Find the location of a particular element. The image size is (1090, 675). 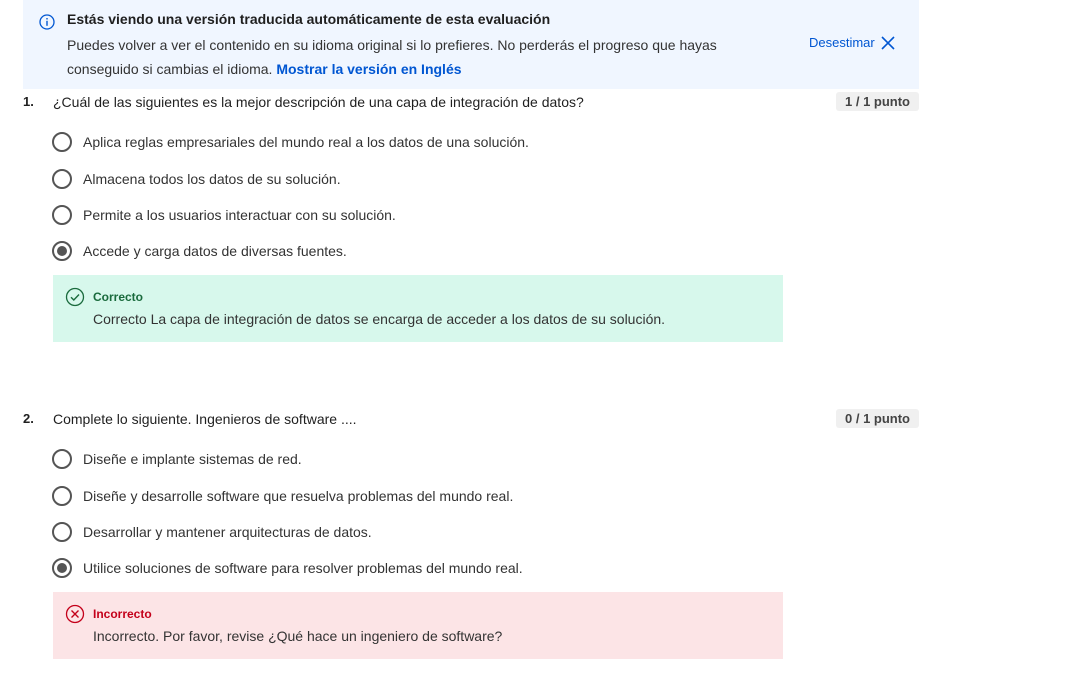

dismiss-label: Desestimar is located at coordinates (842, 42).